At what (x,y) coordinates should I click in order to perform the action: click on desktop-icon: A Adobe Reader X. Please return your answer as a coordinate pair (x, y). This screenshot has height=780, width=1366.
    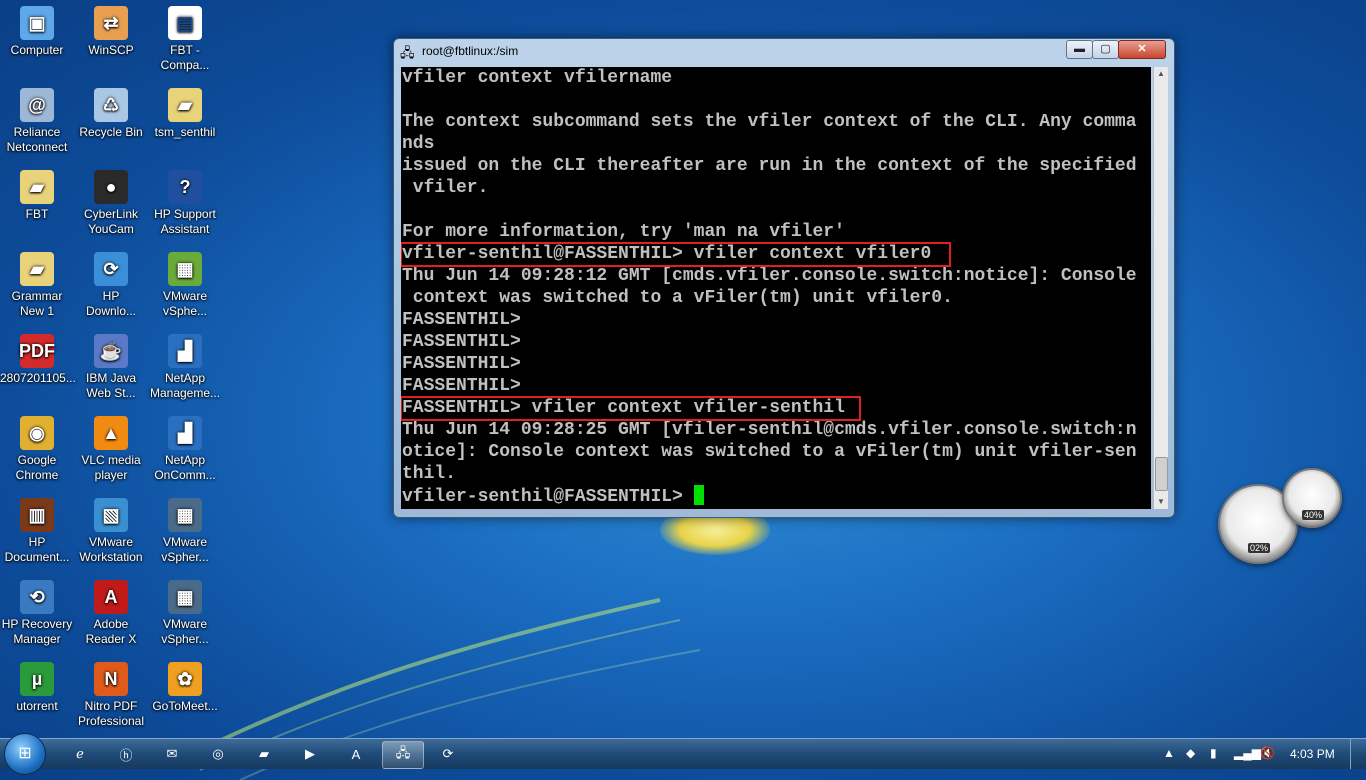
    Looking at the image, I should click on (111, 613).